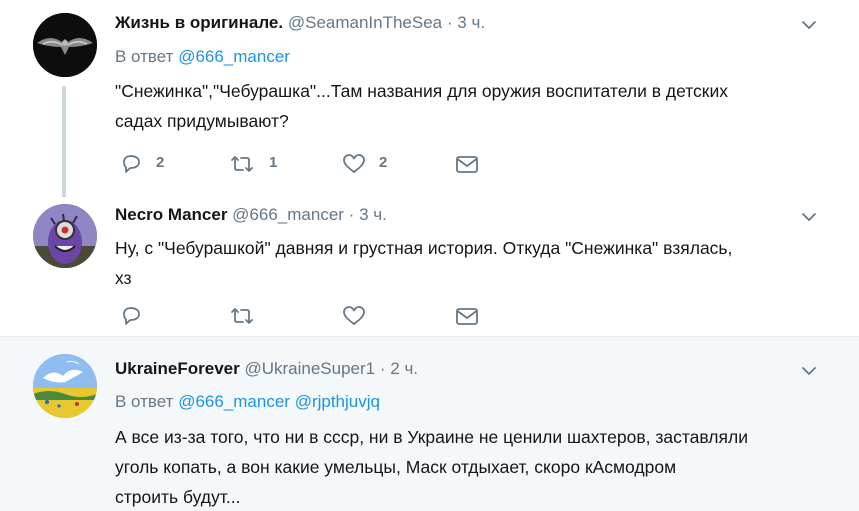 The image size is (859, 511). What do you see at coordinates (365, 22) in the screenshot?
I see `username: @SeamanInTheSea` at bounding box center [365, 22].